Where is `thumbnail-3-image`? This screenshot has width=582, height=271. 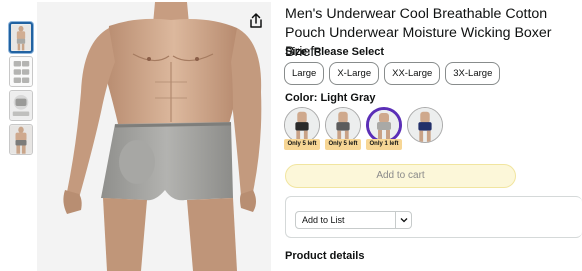 thumbnail-3-image is located at coordinates (21, 105).